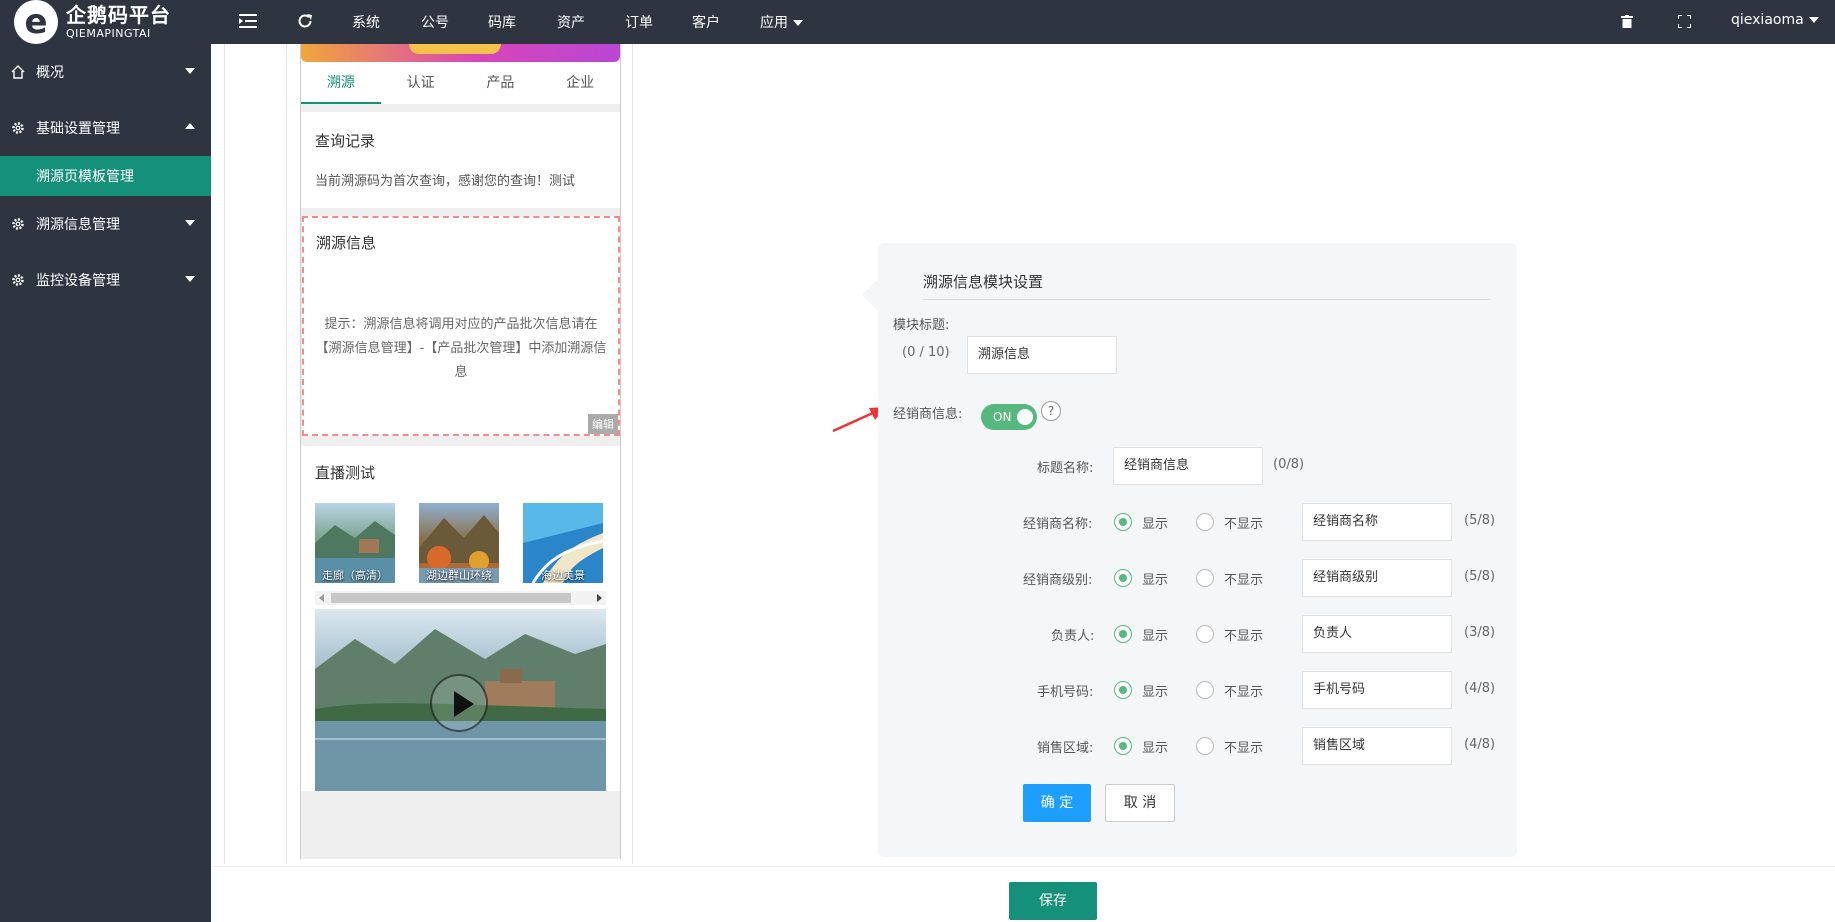 This screenshot has height=922, width=1835. Describe the element at coordinates (502, 22) in the screenshot. I see `nav-item-code-library: 码库` at that location.